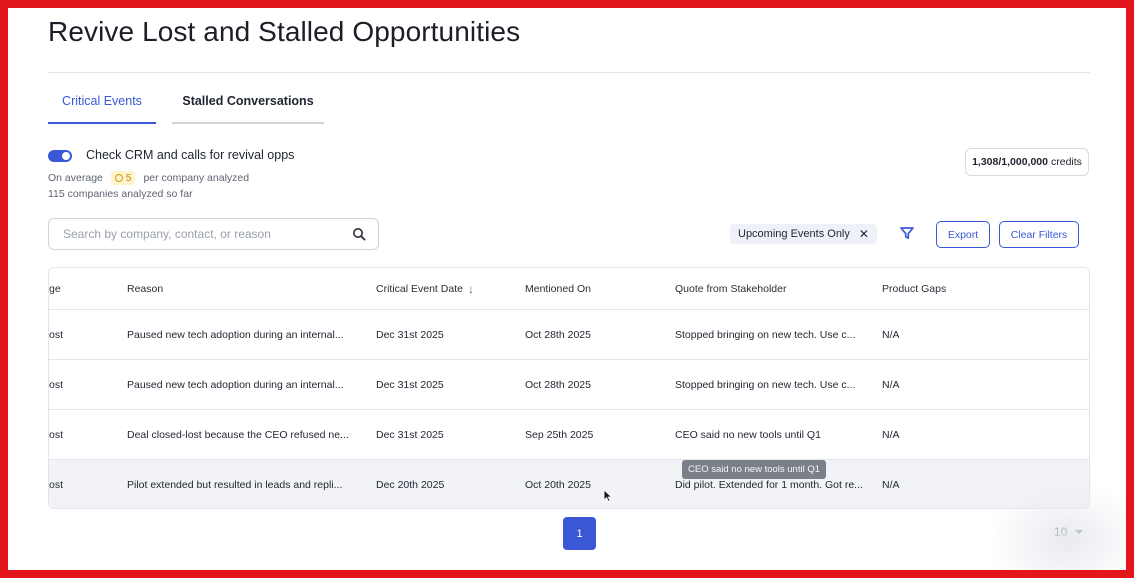 The image size is (1134, 578). What do you see at coordinates (559, 434) in the screenshot?
I see `cell-mentioned-on: Sep 25th 2025` at bounding box center [559, 434].